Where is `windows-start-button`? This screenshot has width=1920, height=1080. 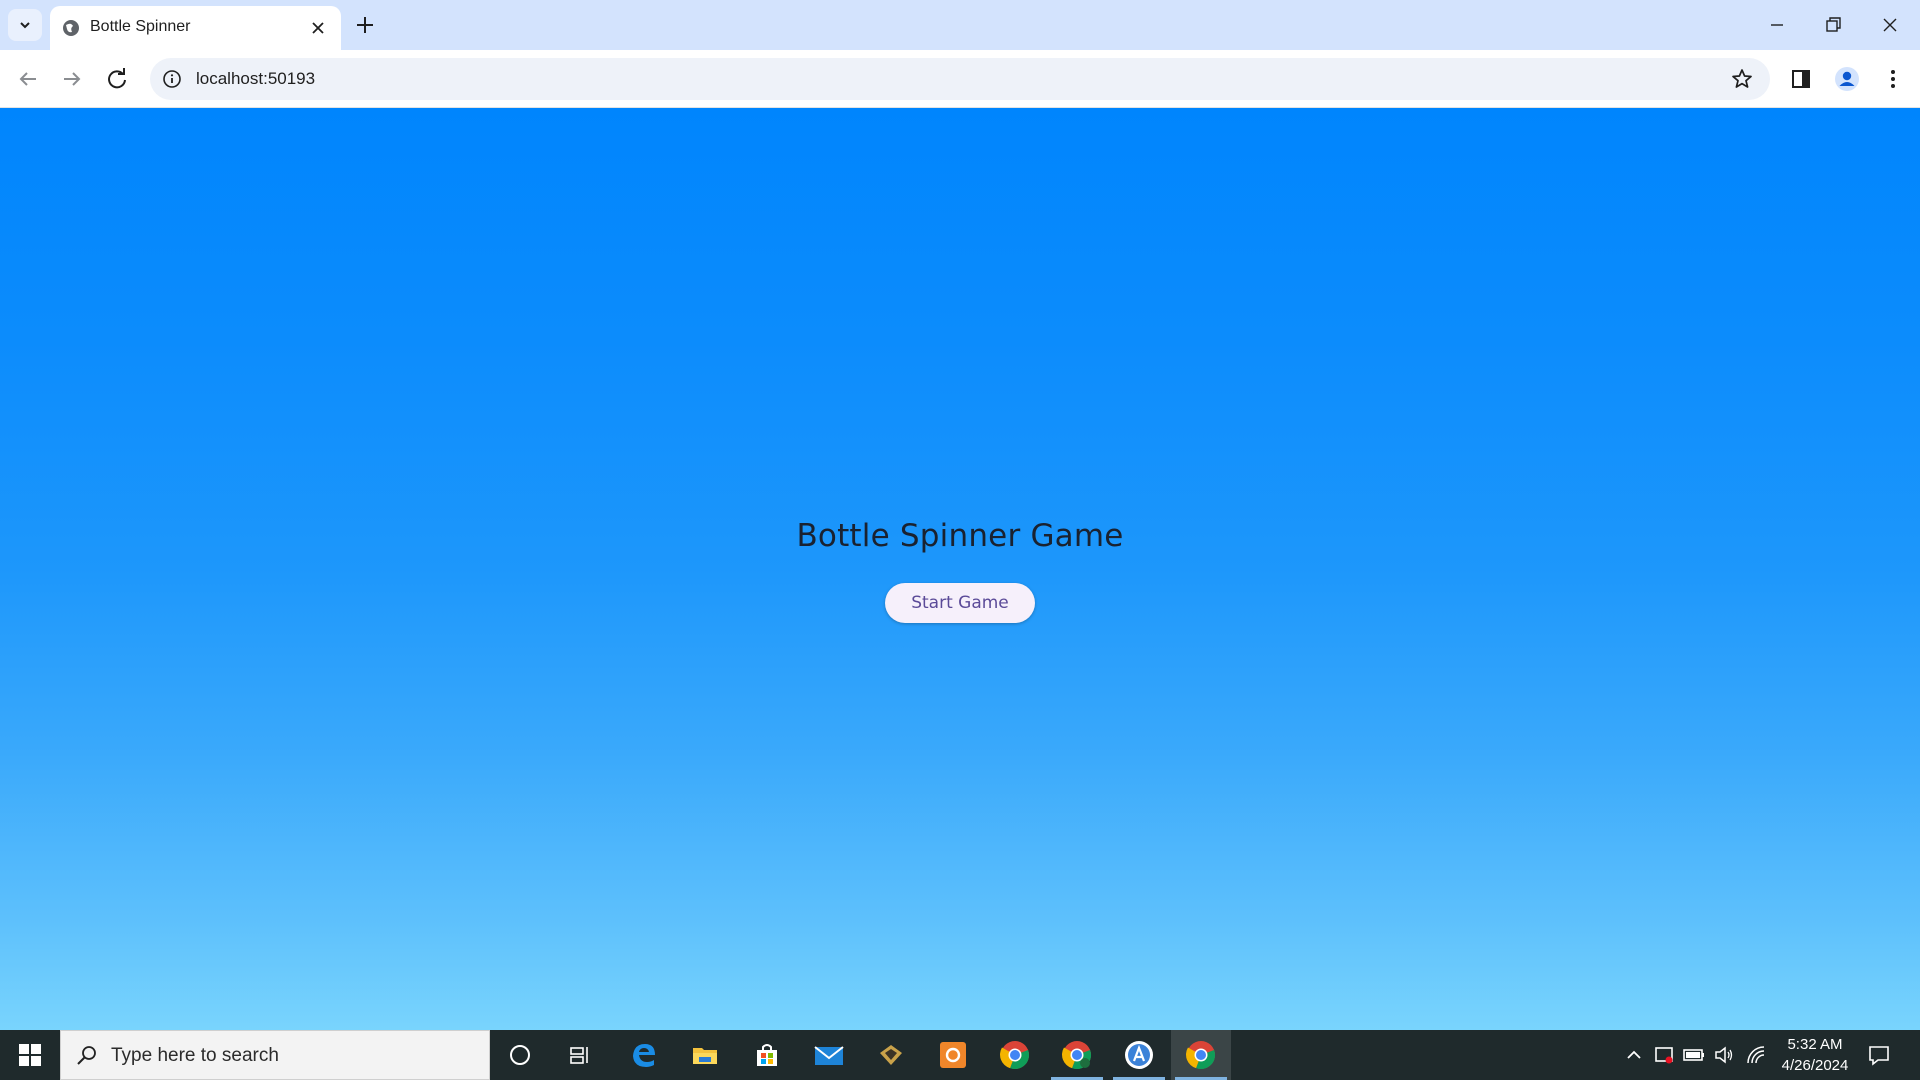 windows-start-button is located at coordinates (30, 1055).